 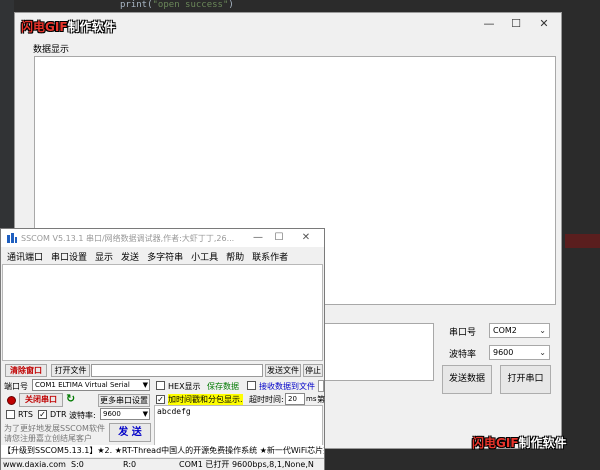 What do you see at coordinates (69, 258) in the screenshot?
I see `menu-item-serial-settings: 串口设置` at bounding box center [69, 258].